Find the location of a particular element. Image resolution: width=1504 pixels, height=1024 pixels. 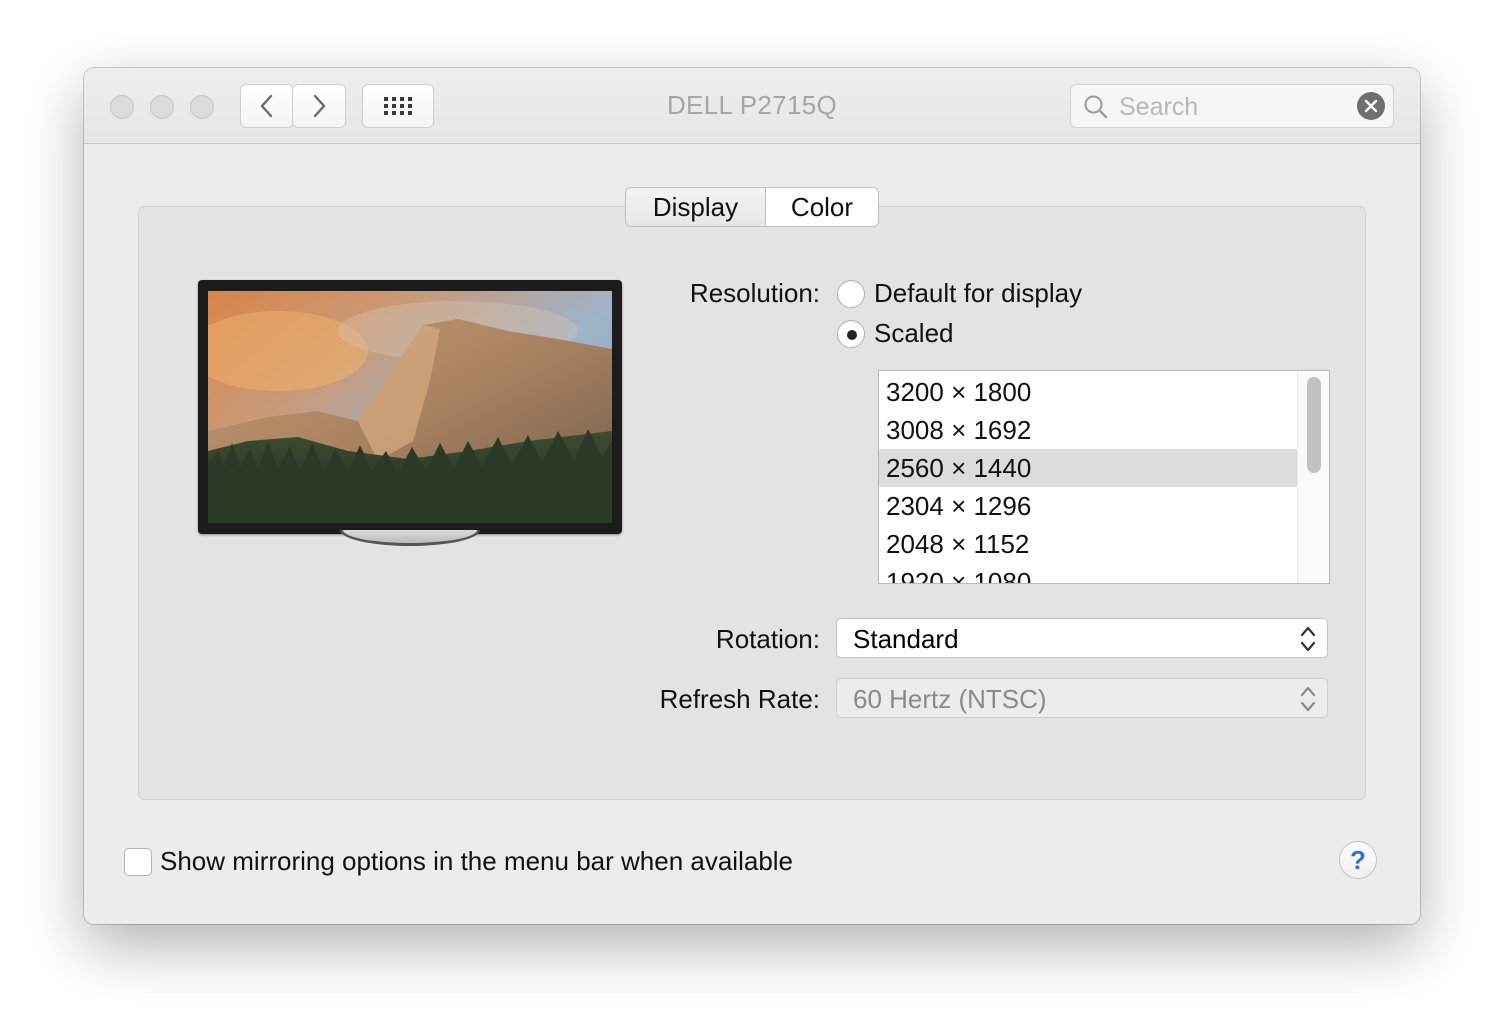

resolution-label: Resolution: is located at coordinates (754, 293).